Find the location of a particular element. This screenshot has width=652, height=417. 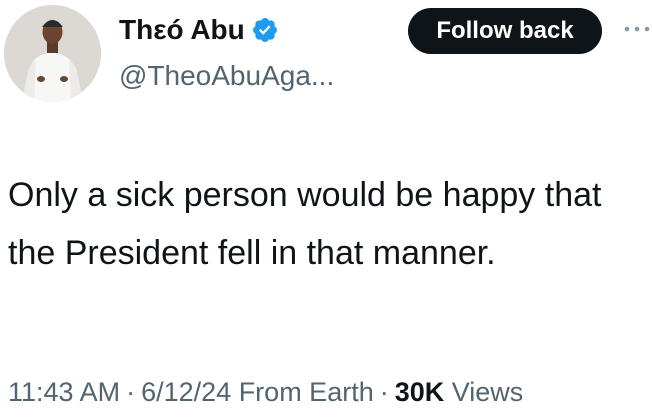

more-icon is located at coordinates (637, 29).